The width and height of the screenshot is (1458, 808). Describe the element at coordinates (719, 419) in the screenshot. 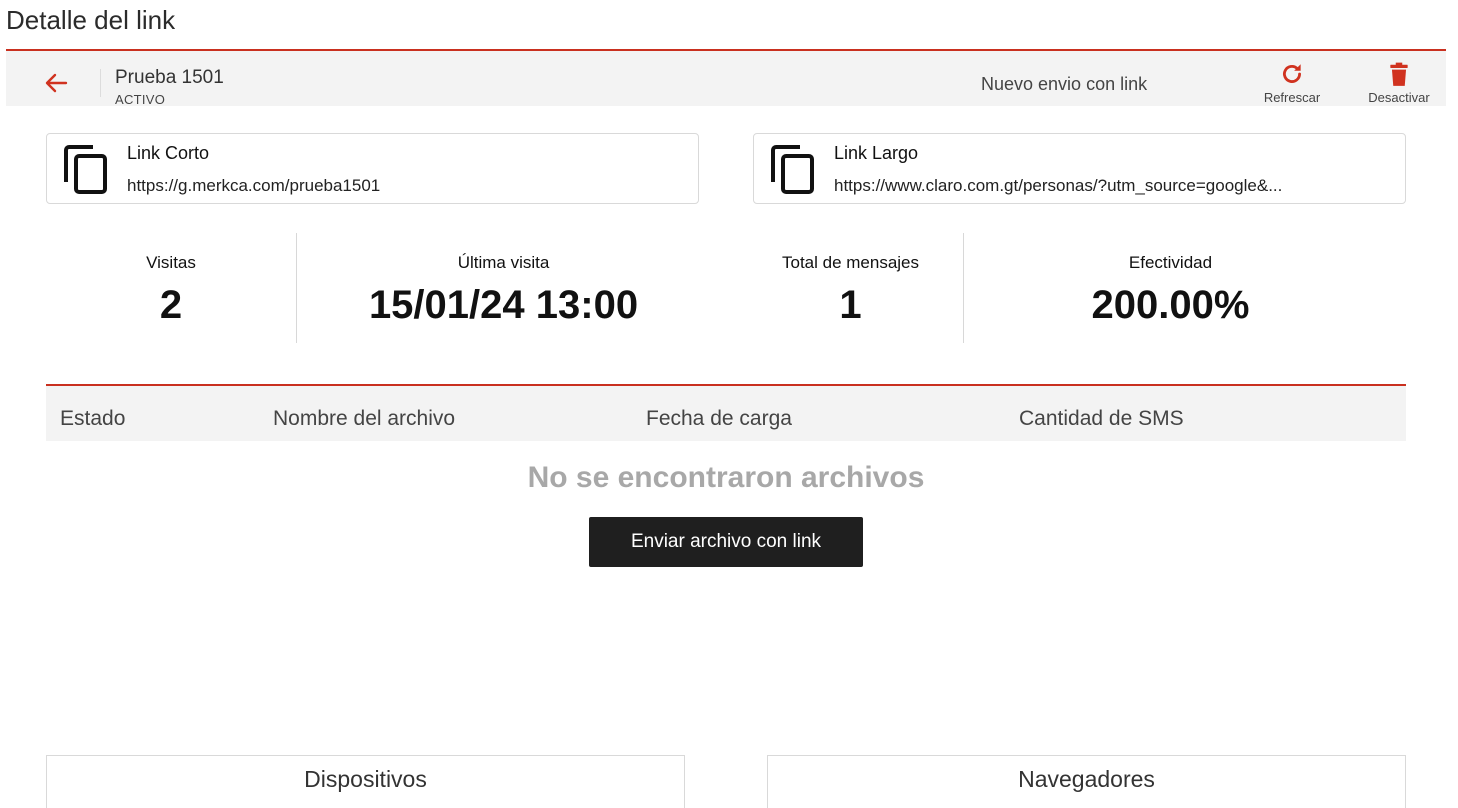

I see `column-header-upload-date: Fecha de carga` at that location.